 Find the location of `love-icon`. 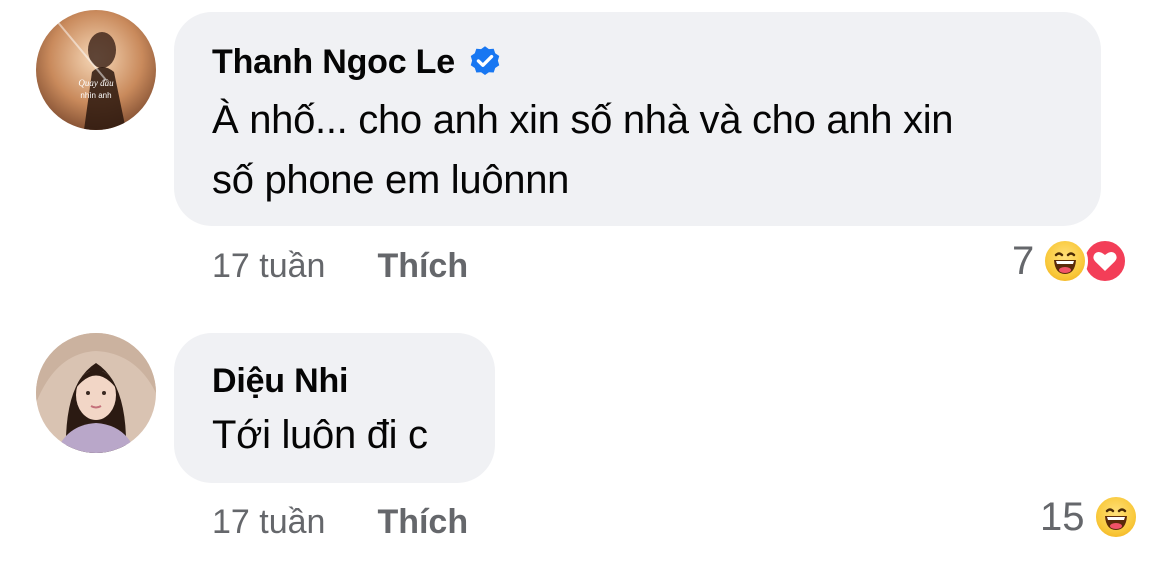

love-icon is located at coordinates (1105, 261).